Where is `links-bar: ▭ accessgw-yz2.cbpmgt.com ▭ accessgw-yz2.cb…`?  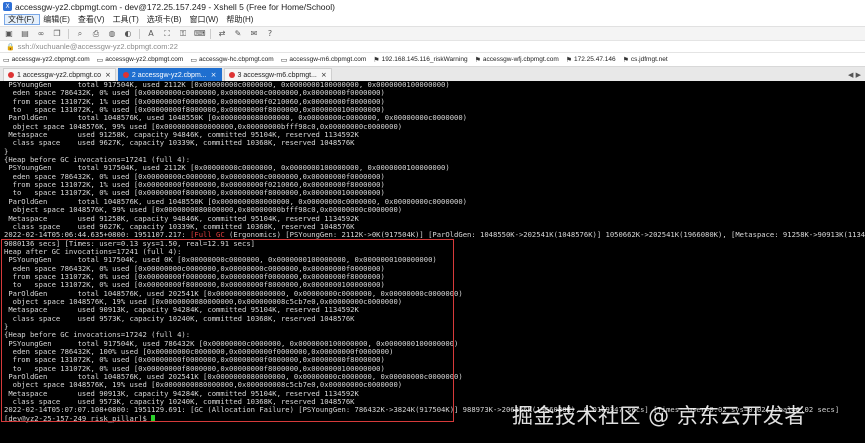 links-bar: ▭ accessgw-yz2.cbpmgt.com ▭ accessgw-yz2.cb… is located at coordinates (432, 59).